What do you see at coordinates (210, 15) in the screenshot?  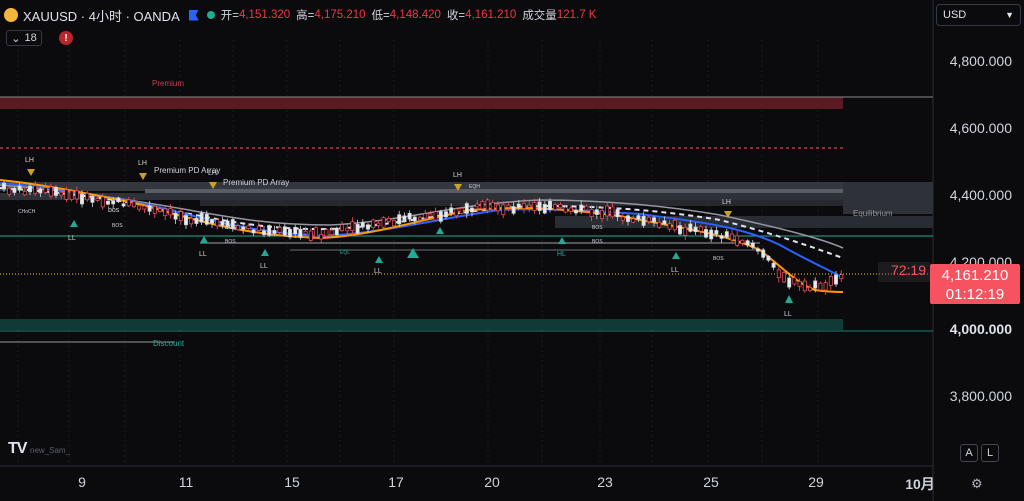 I see `market-status-icon` at bounding box center [210, 15].